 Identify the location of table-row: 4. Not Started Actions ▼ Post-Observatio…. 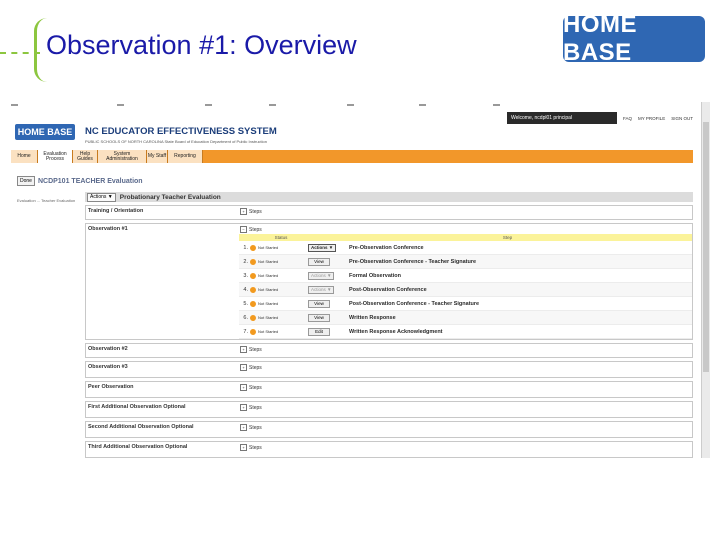
(465, 290).